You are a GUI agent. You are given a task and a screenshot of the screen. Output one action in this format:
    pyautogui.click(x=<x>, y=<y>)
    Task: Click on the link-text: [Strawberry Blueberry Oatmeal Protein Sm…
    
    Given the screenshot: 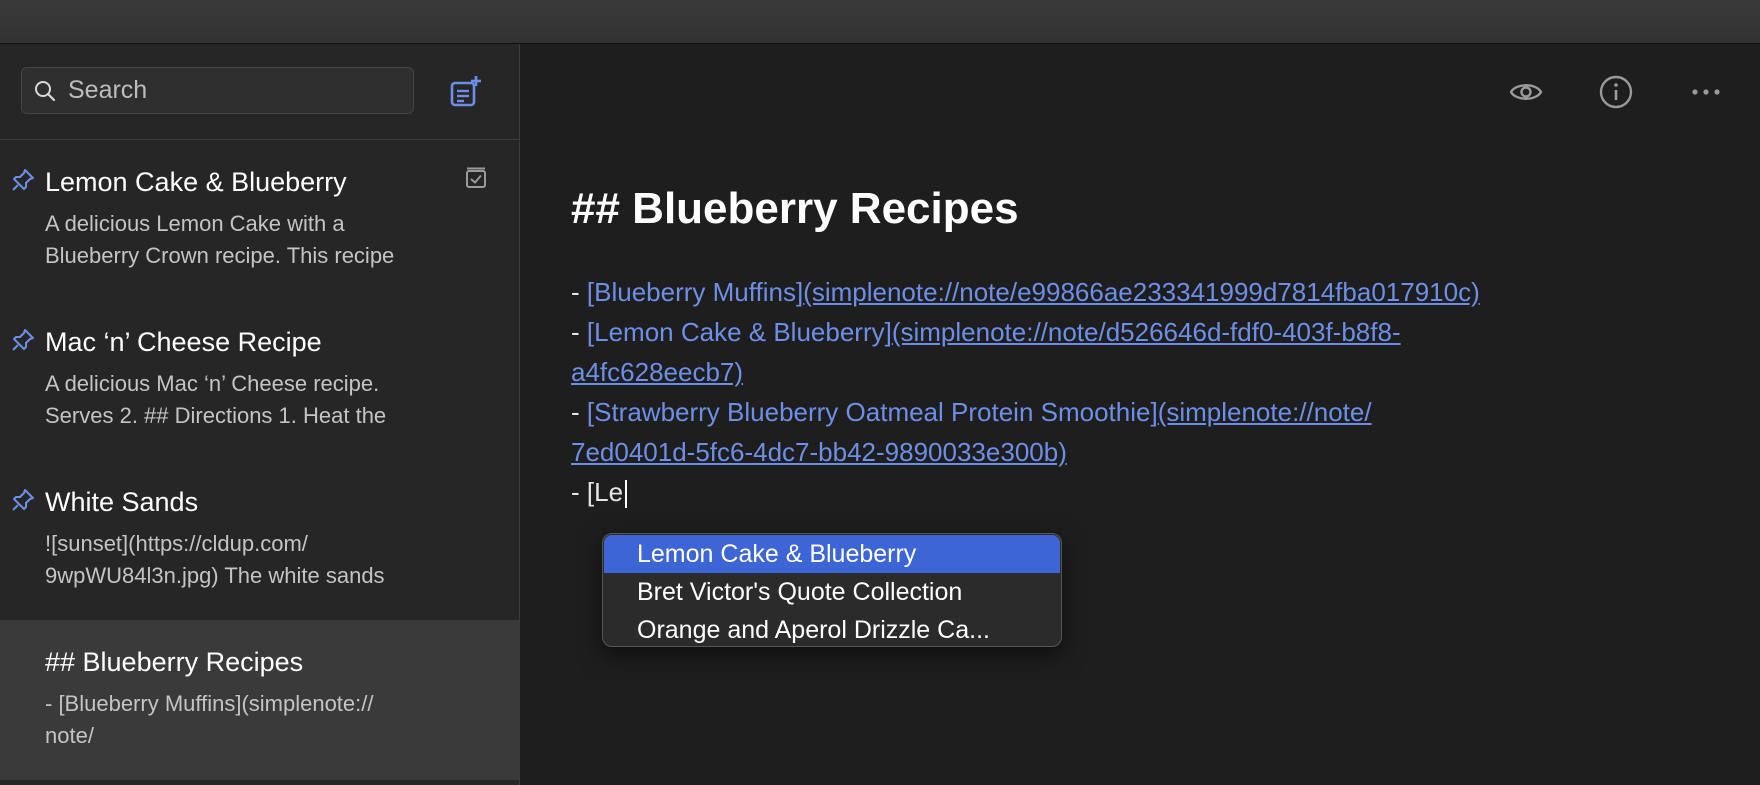 What is the action you would take?
    pyautogui.click(x=872, y=412)
    